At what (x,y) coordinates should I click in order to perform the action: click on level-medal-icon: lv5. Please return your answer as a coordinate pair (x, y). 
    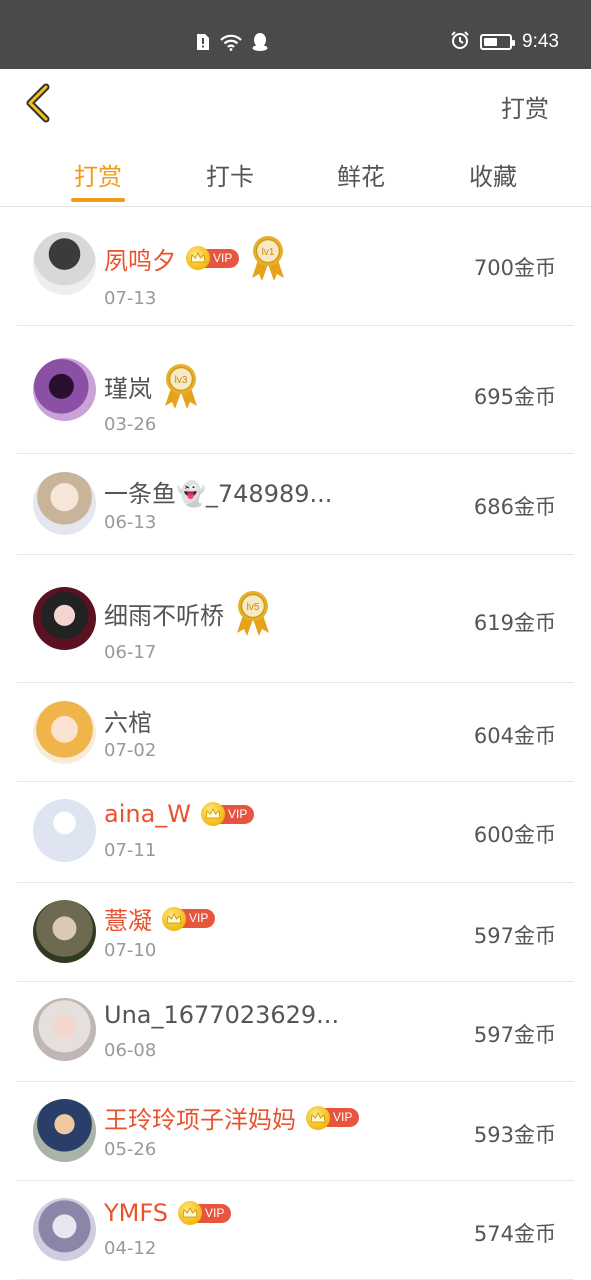
    Looking at the image, I should click on (253, 613).